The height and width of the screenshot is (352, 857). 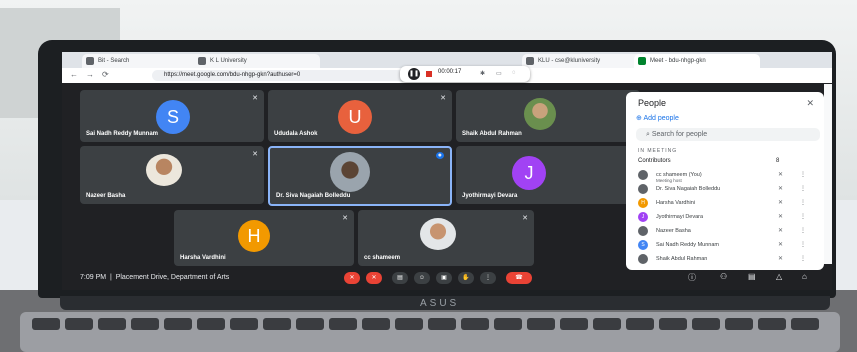 What do you see at coordinates (439, 155) in the screenshot?
I see `speaking-indicator-icon: ●` at bounding box center [439, 155].